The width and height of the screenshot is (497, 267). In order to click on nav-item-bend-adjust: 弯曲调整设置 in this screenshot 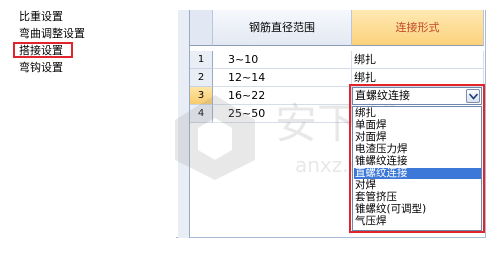, I will do `click(52, 33)`.